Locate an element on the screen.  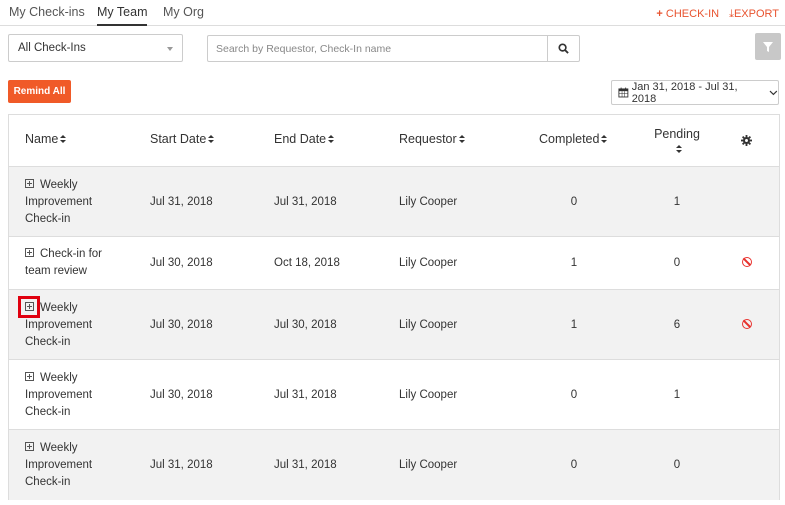
tab-my-org: My Org is located at coordinates (183, 15).